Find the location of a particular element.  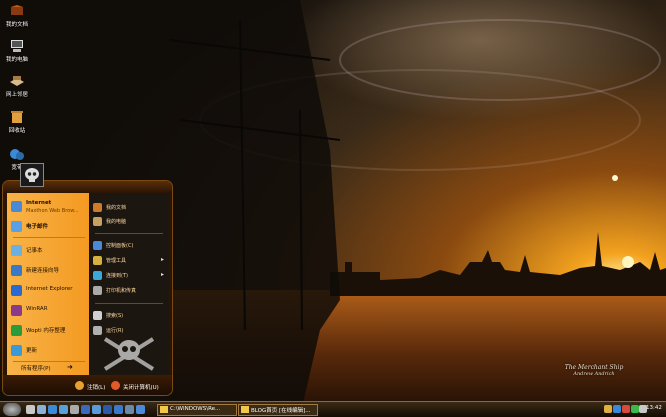

desktop-icon-recycle-bin: 回收站 is located at coordinates (17, 122).